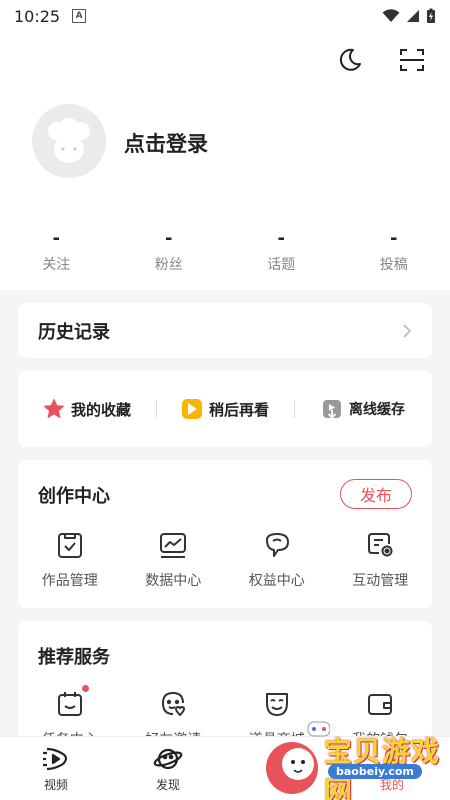  Describe the element at coordinates (55, 759) in the screenshot. I see `video-tab-icon` at that location.